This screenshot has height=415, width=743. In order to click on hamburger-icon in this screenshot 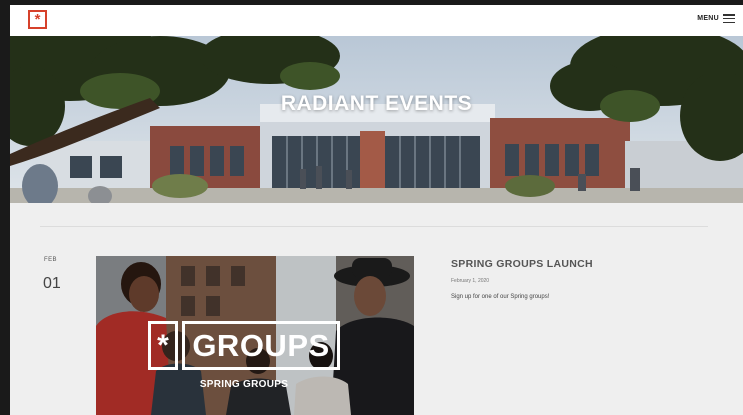, I will do `click(729, 18)`.